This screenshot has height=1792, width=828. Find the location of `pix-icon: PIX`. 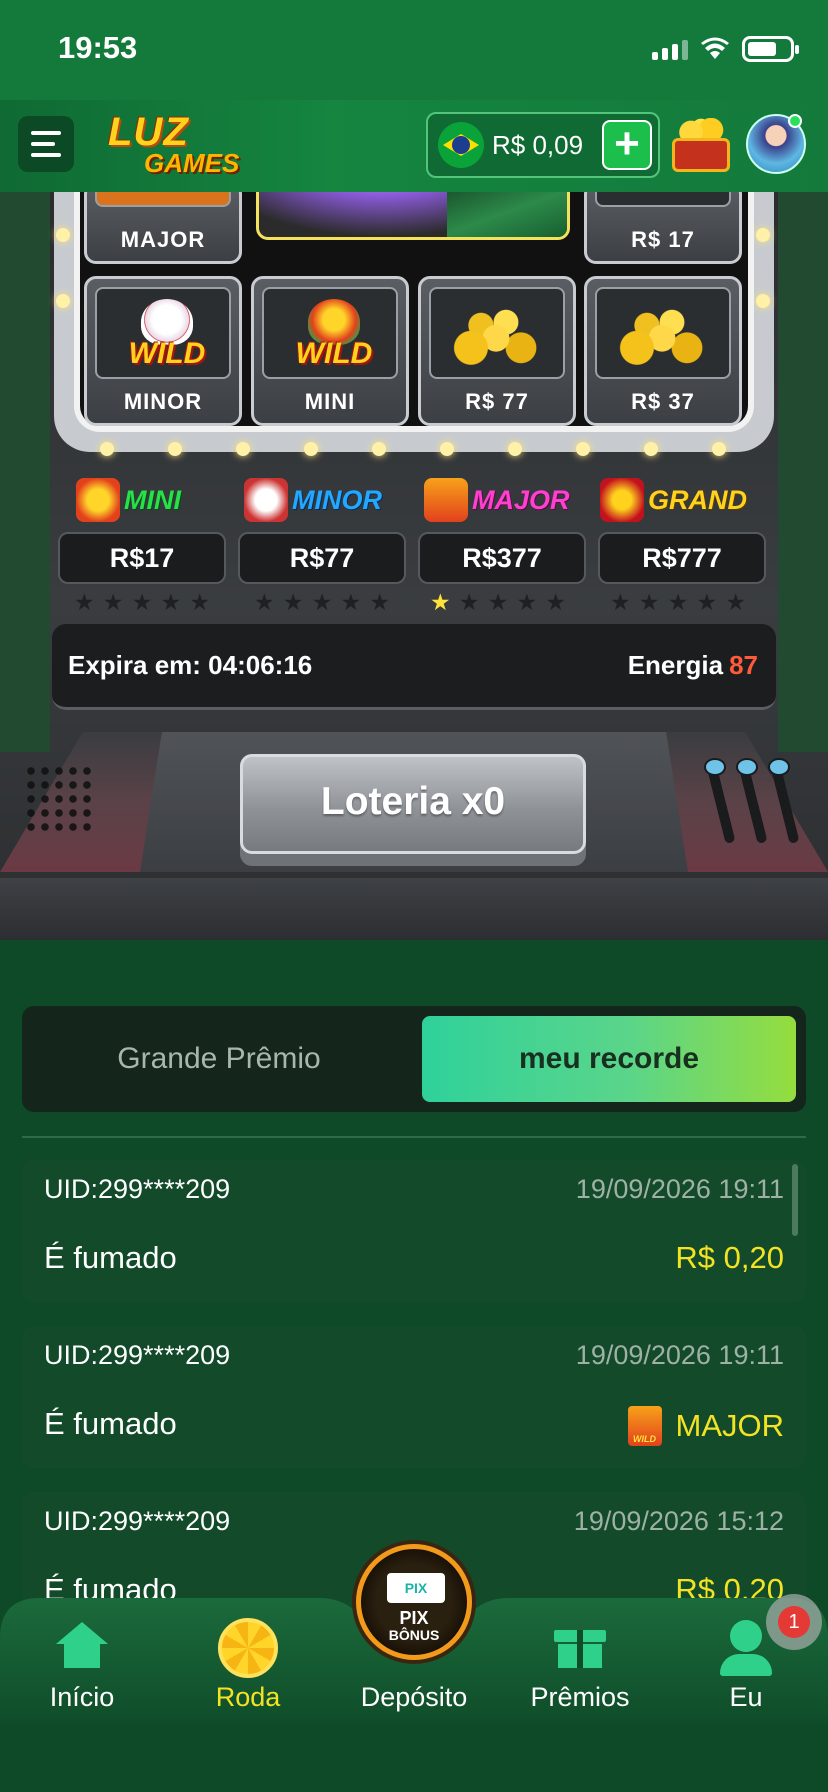

pix-icon: PIX is located at coordinates (416, 1588).